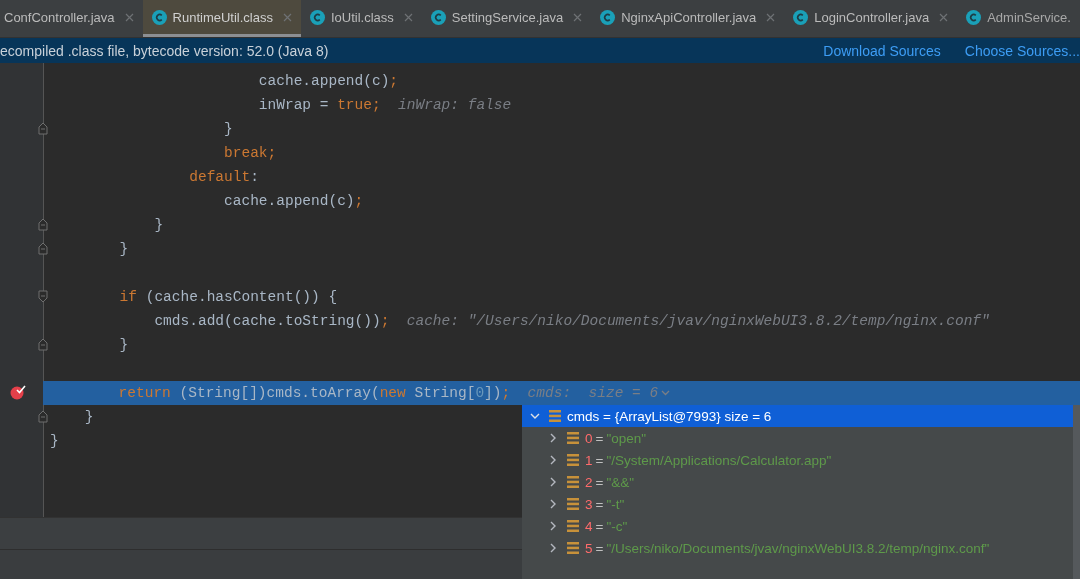 This screenshot has height=579, width=1080. What do you see at coordinates (871, 18) in the screenshot?
I see `editor-tab: LoginController.java` at bounding box center [871, 18].